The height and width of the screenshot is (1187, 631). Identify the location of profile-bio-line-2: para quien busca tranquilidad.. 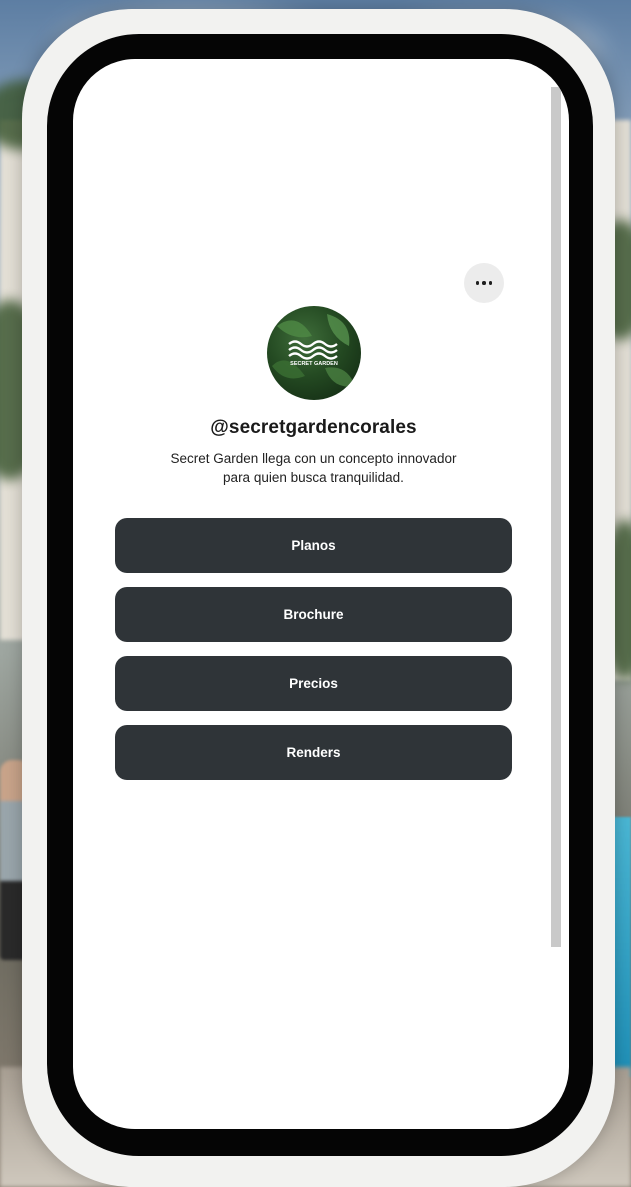
(313, 477).